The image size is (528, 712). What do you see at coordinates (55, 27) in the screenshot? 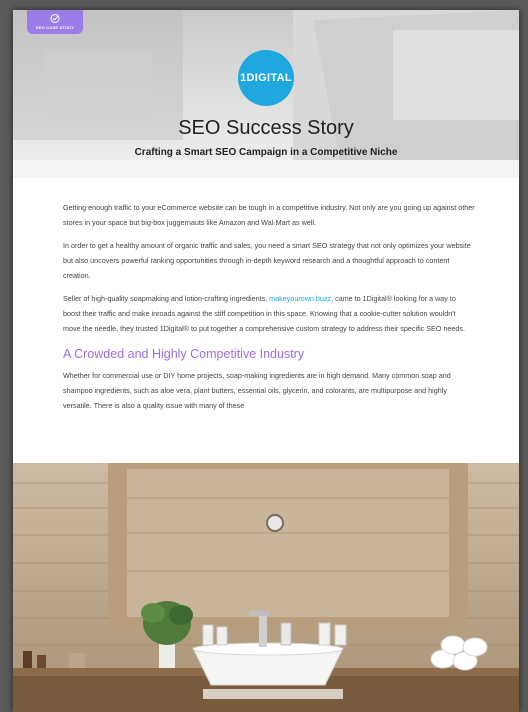
I see `badge-label: SEO CASE STUDY` at bounding box center [55, 27].